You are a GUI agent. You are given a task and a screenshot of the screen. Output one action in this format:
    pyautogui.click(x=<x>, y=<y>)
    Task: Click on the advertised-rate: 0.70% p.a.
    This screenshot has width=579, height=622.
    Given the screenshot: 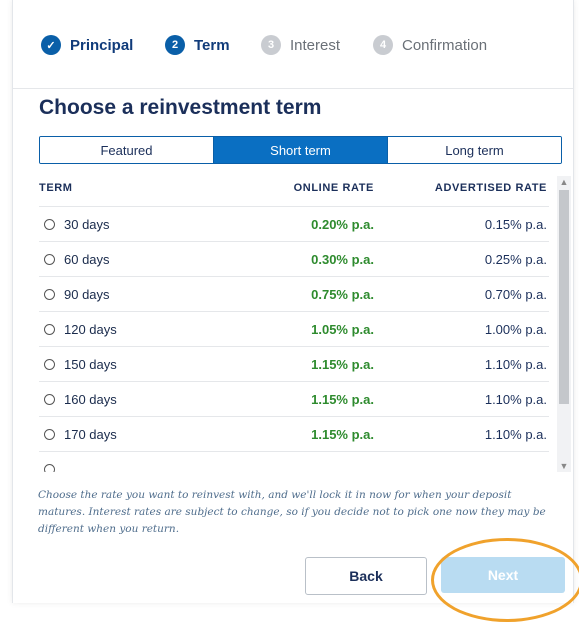 What is the action you would take?
    pyautogui.click(x=515, y=294)
    